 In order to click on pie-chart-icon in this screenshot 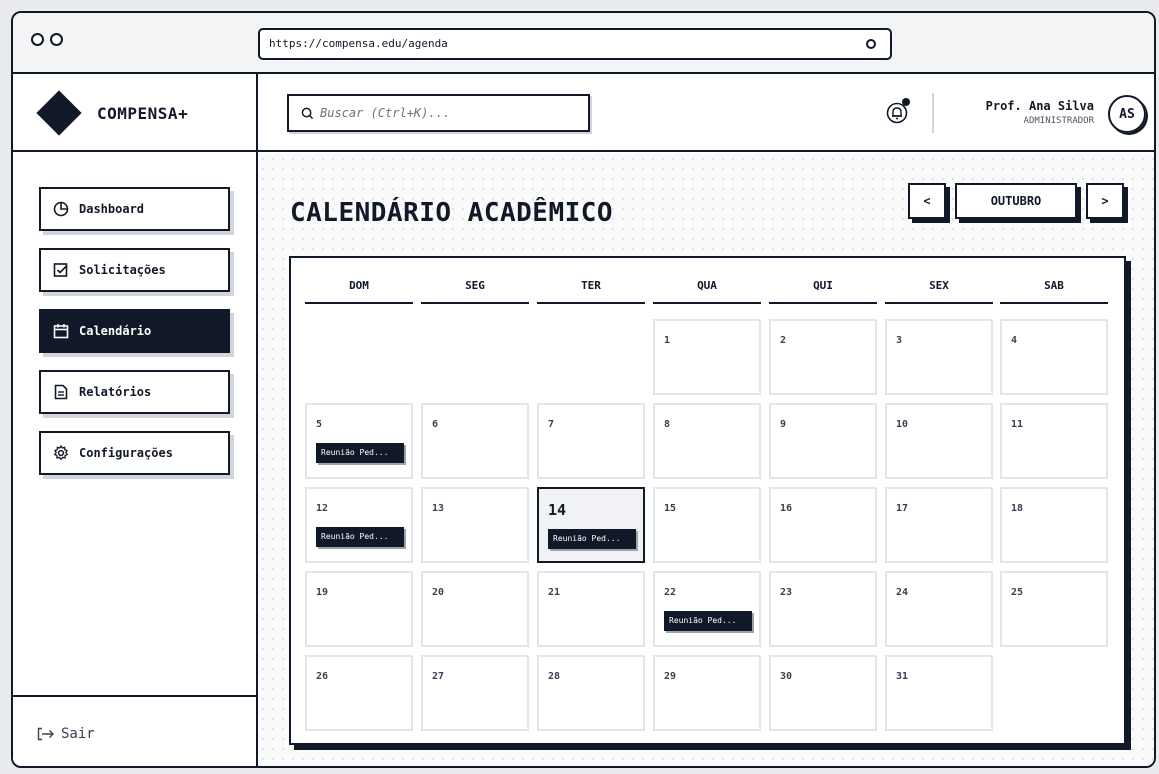, I will do `click(61, 209)`.